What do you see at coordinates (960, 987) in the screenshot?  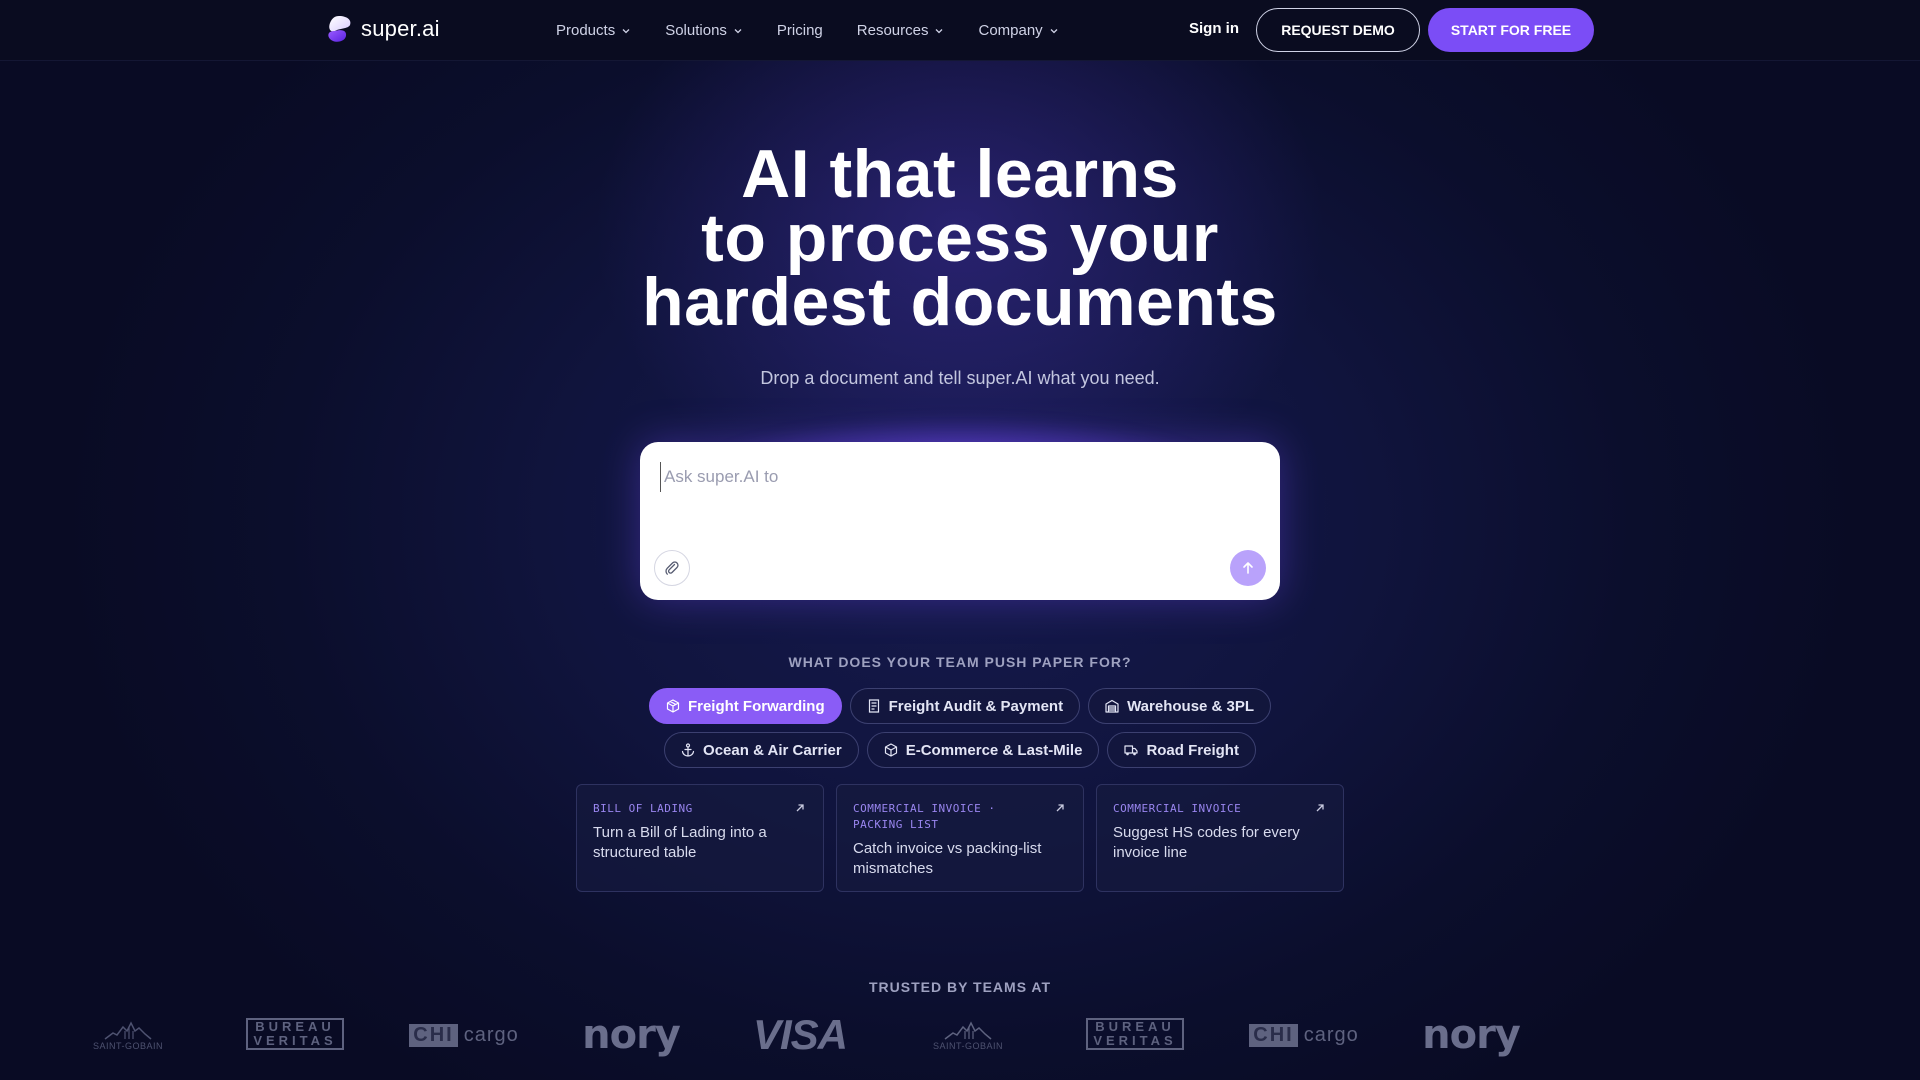 I see `trusted-heading: TRUSTED BY TEAMS AT` at bounding box center [960, 987].